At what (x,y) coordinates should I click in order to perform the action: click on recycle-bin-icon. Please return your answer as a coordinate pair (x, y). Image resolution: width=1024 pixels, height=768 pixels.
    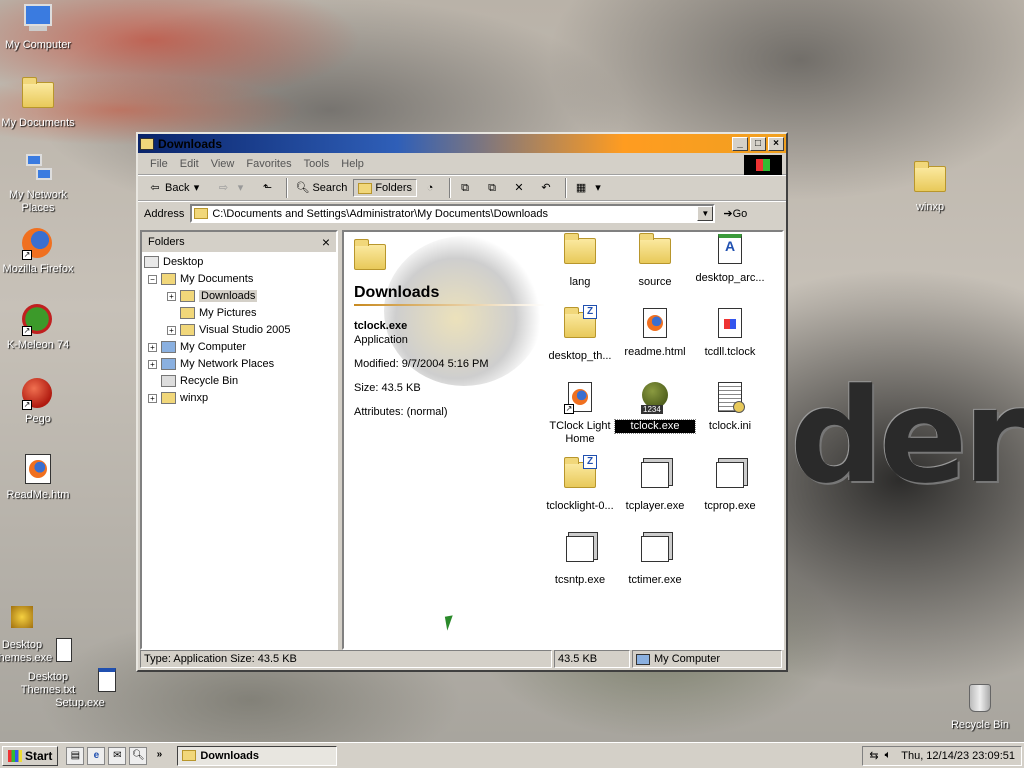
    Looking at the image, I should click on (980, 700).